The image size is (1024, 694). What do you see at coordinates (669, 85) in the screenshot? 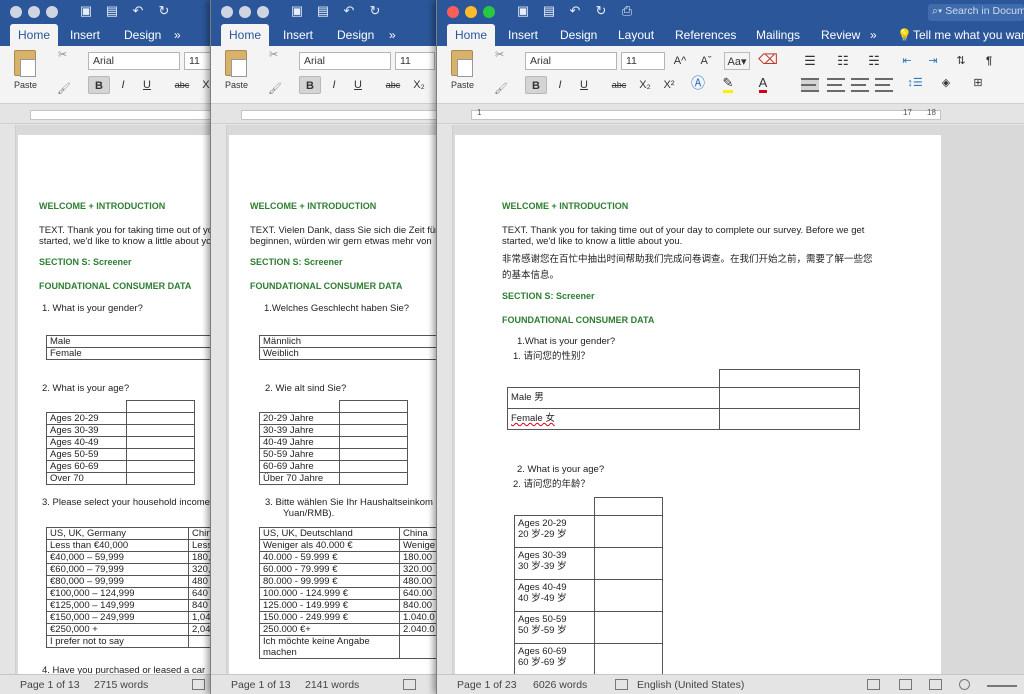
I see `superscript-button: X²` at bounding box center [669, 85].